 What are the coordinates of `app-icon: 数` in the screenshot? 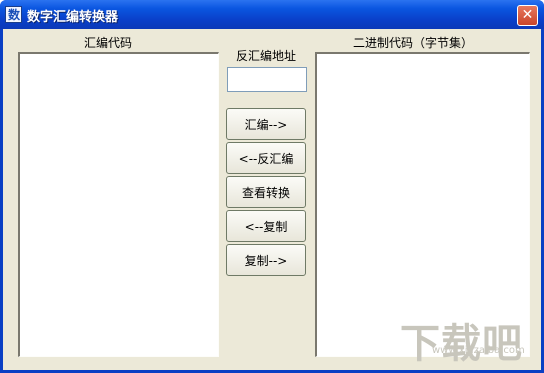 It's located at (13, 14).